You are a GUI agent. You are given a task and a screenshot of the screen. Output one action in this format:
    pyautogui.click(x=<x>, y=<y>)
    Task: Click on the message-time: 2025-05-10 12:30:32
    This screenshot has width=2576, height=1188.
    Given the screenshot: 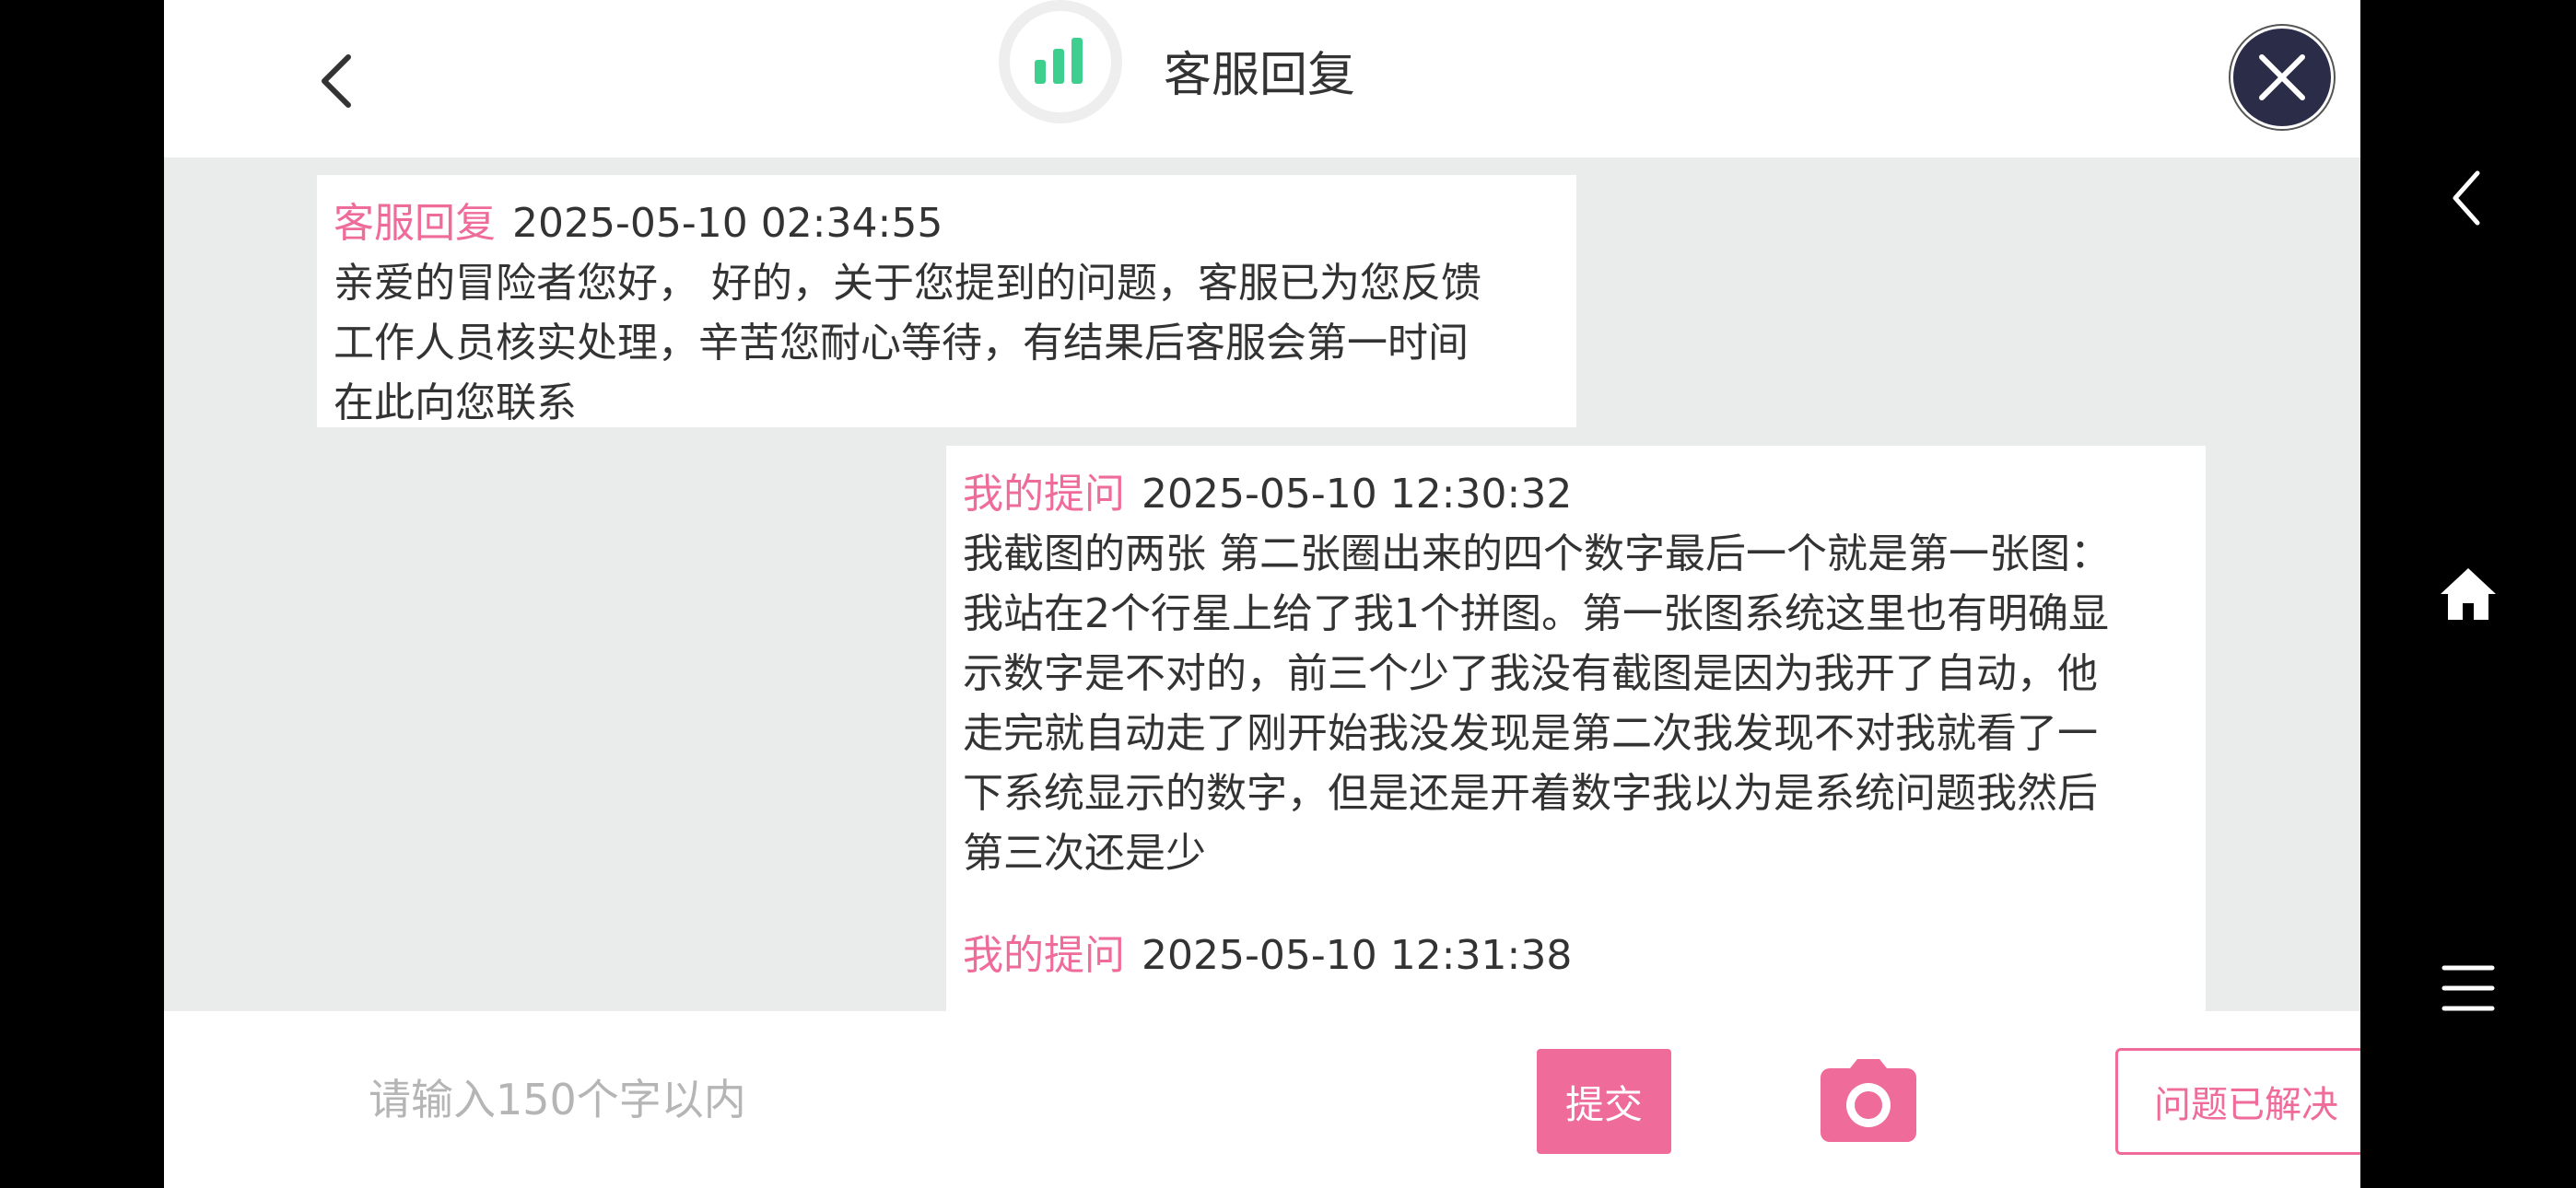 What is the action you would take?
    pyautogui.click(x=1357, y=494)
    